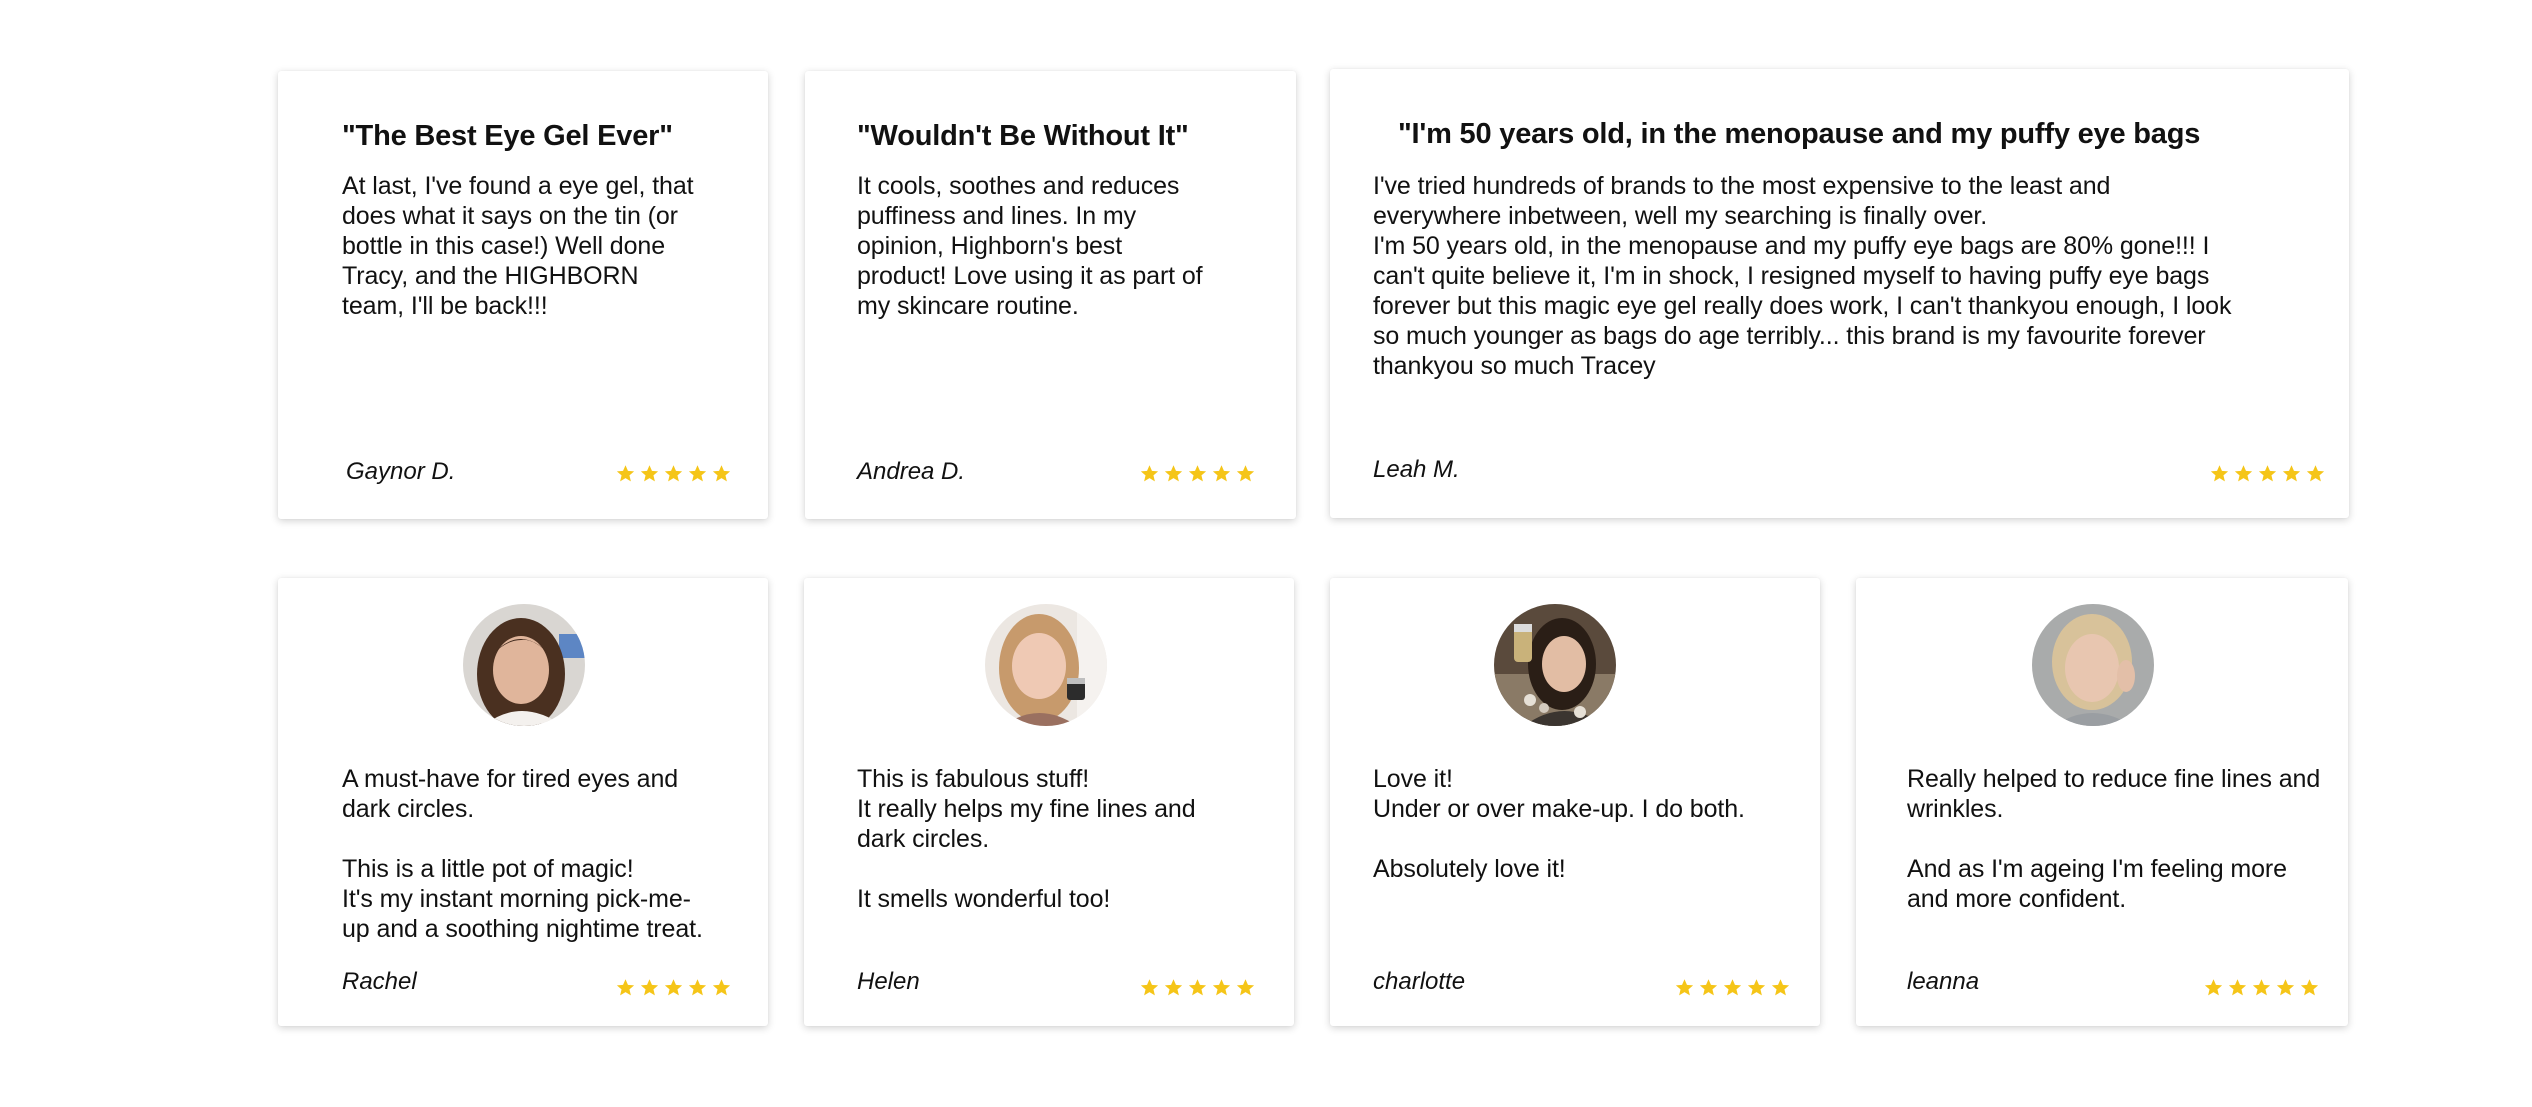 This screenshot has height=1107, width=2532. What do you see at coordinates (1419, 981) in the screenshot?
I see `review-author: charlotte` at bounding box center [1419, 981].